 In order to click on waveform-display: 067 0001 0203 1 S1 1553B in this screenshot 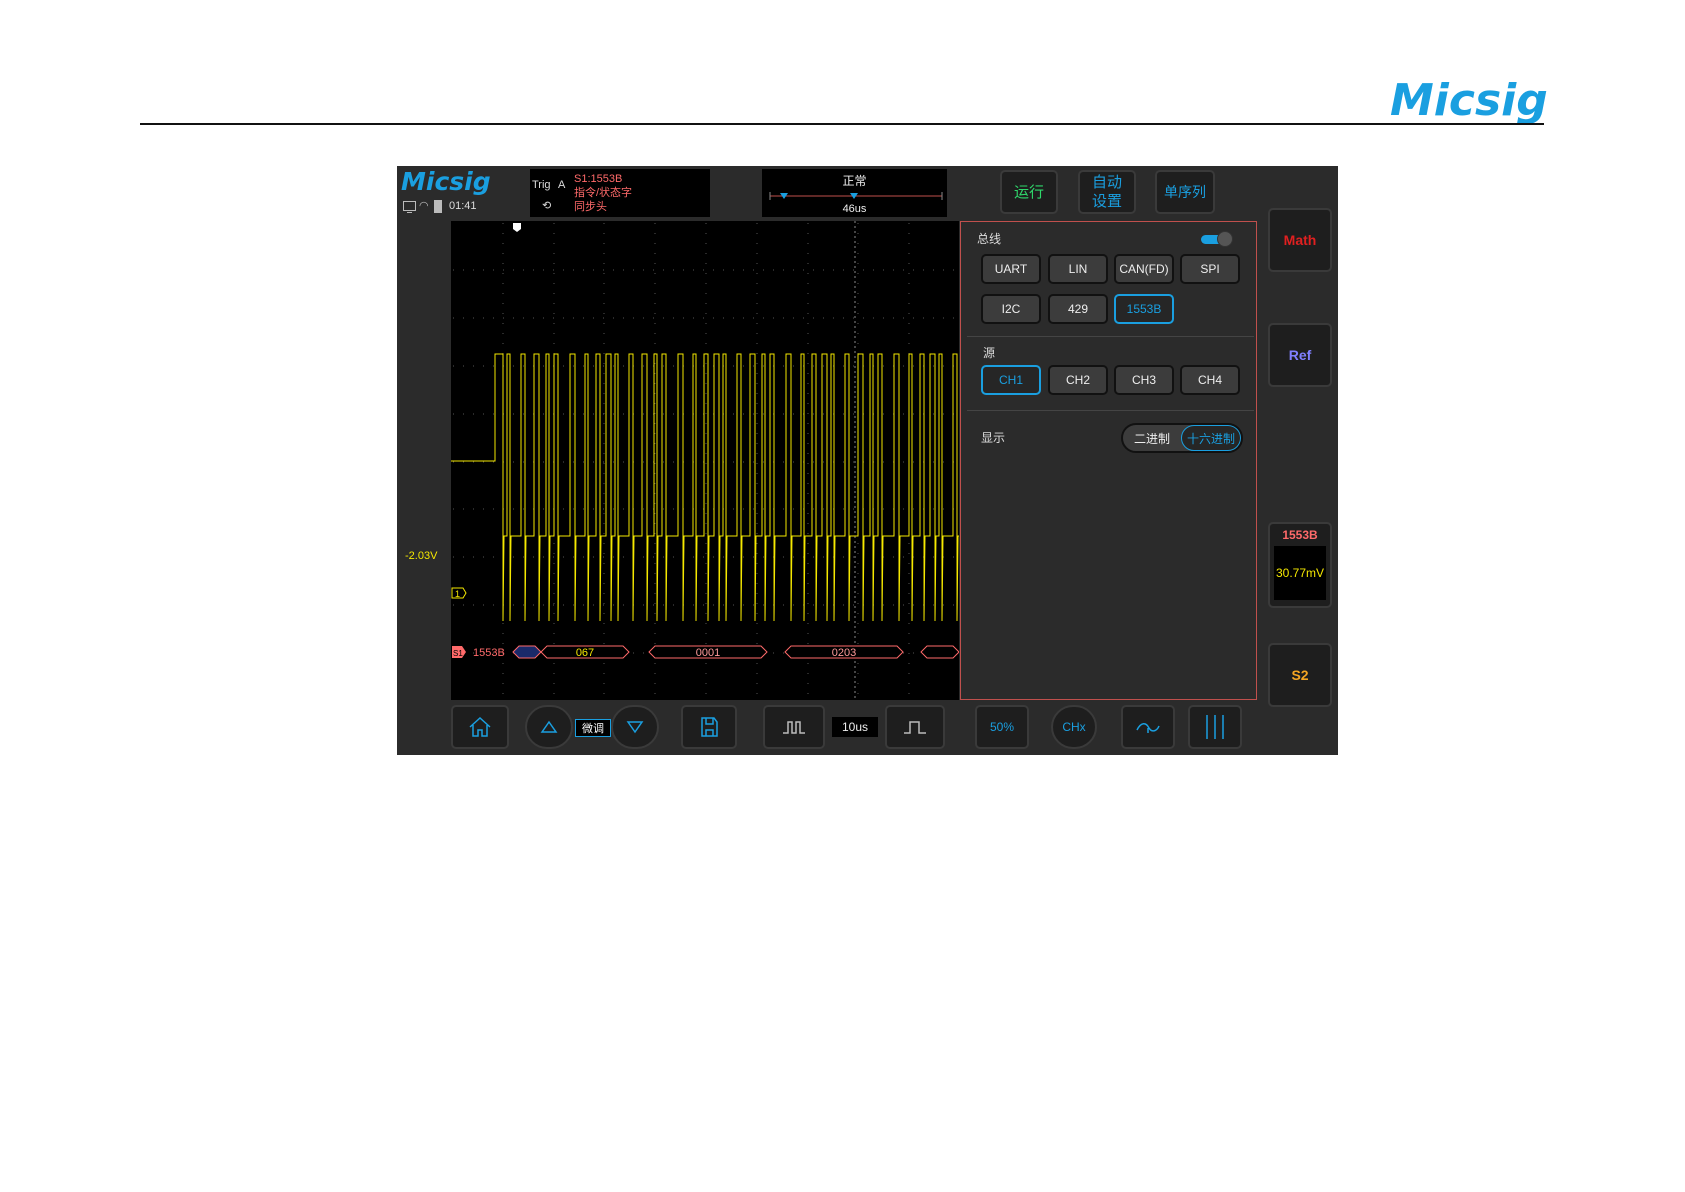, I will do `click(705, 460)`.